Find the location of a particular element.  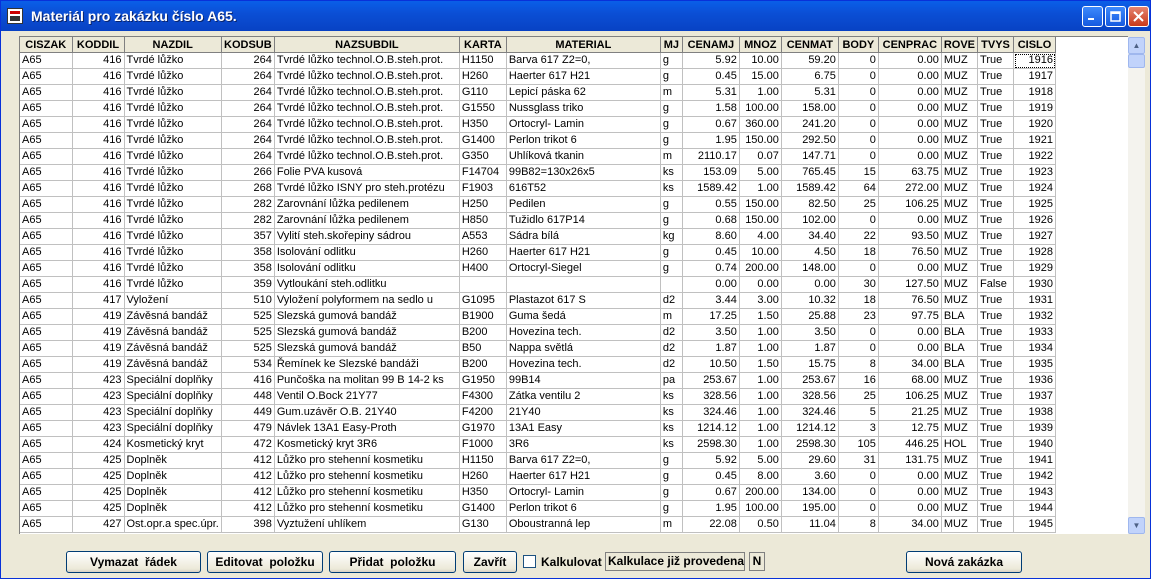

cell-nazsubdil: Návlek 13A1 Easy-Proth is located at coordinates (367, 428).